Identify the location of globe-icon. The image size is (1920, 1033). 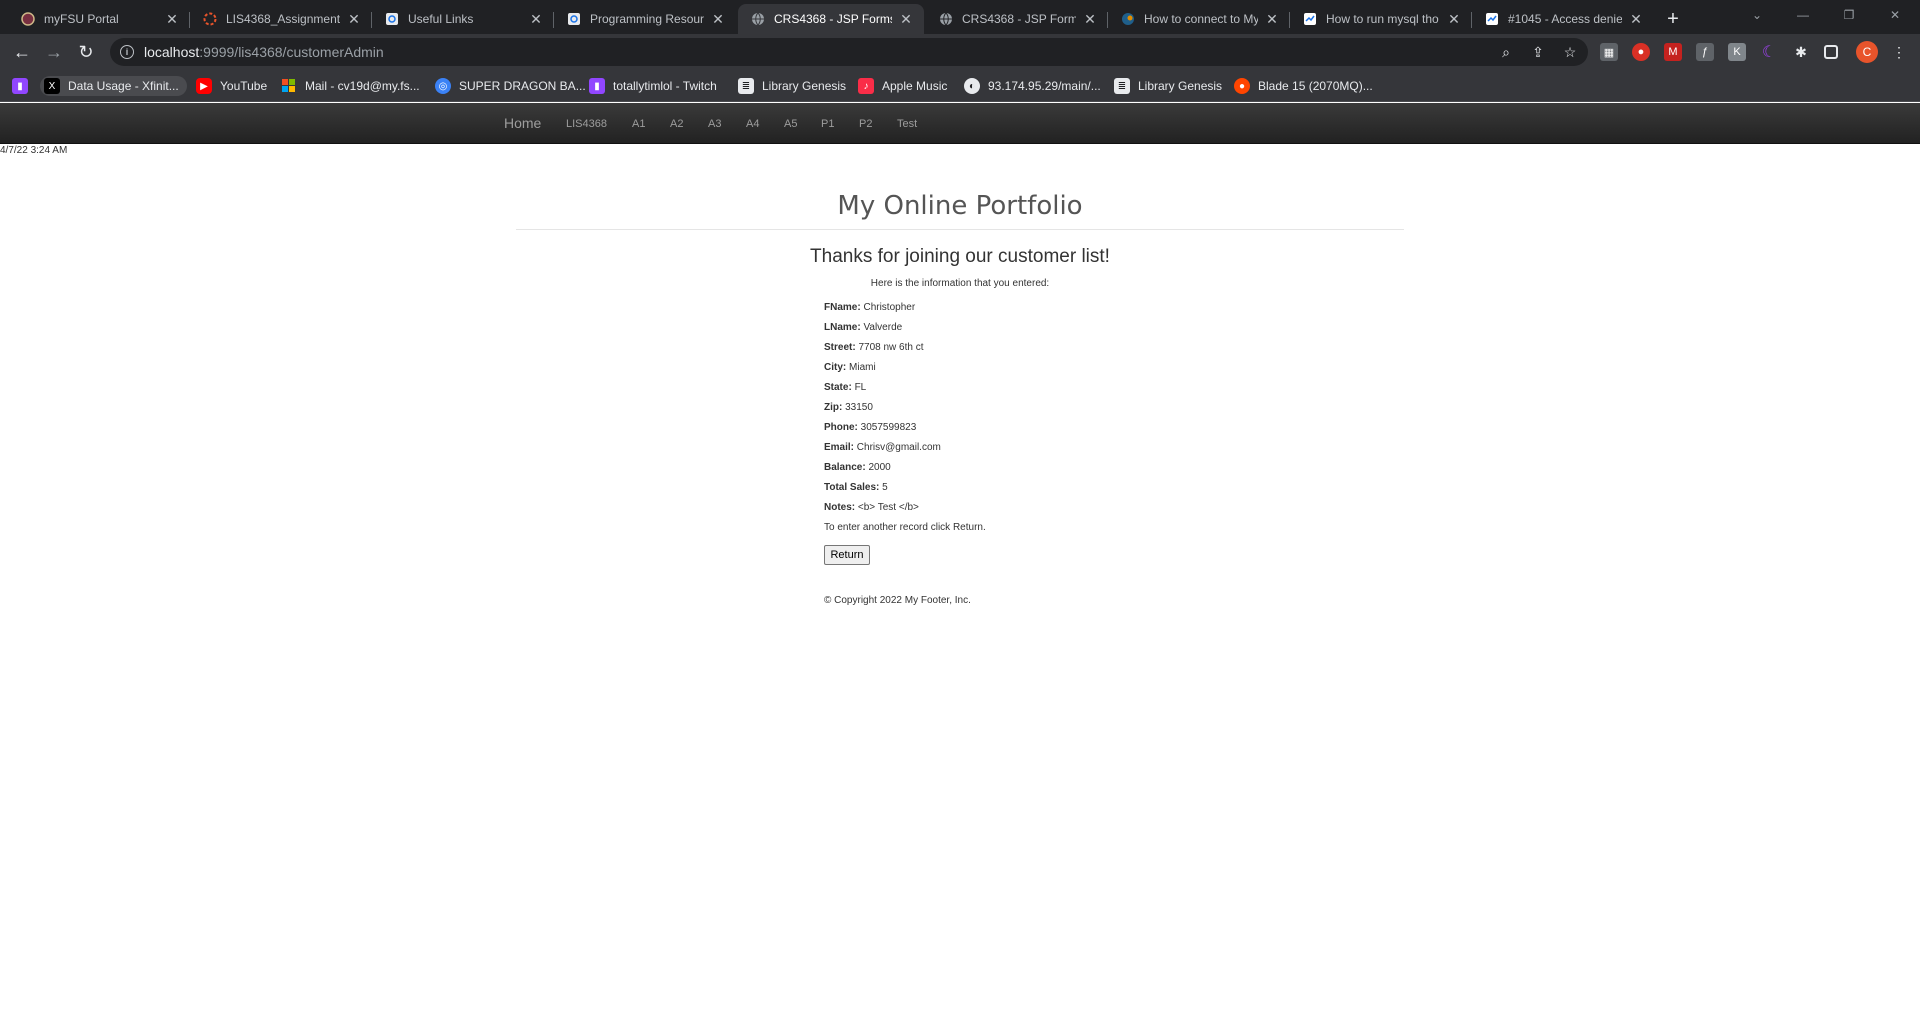
(758, 19).